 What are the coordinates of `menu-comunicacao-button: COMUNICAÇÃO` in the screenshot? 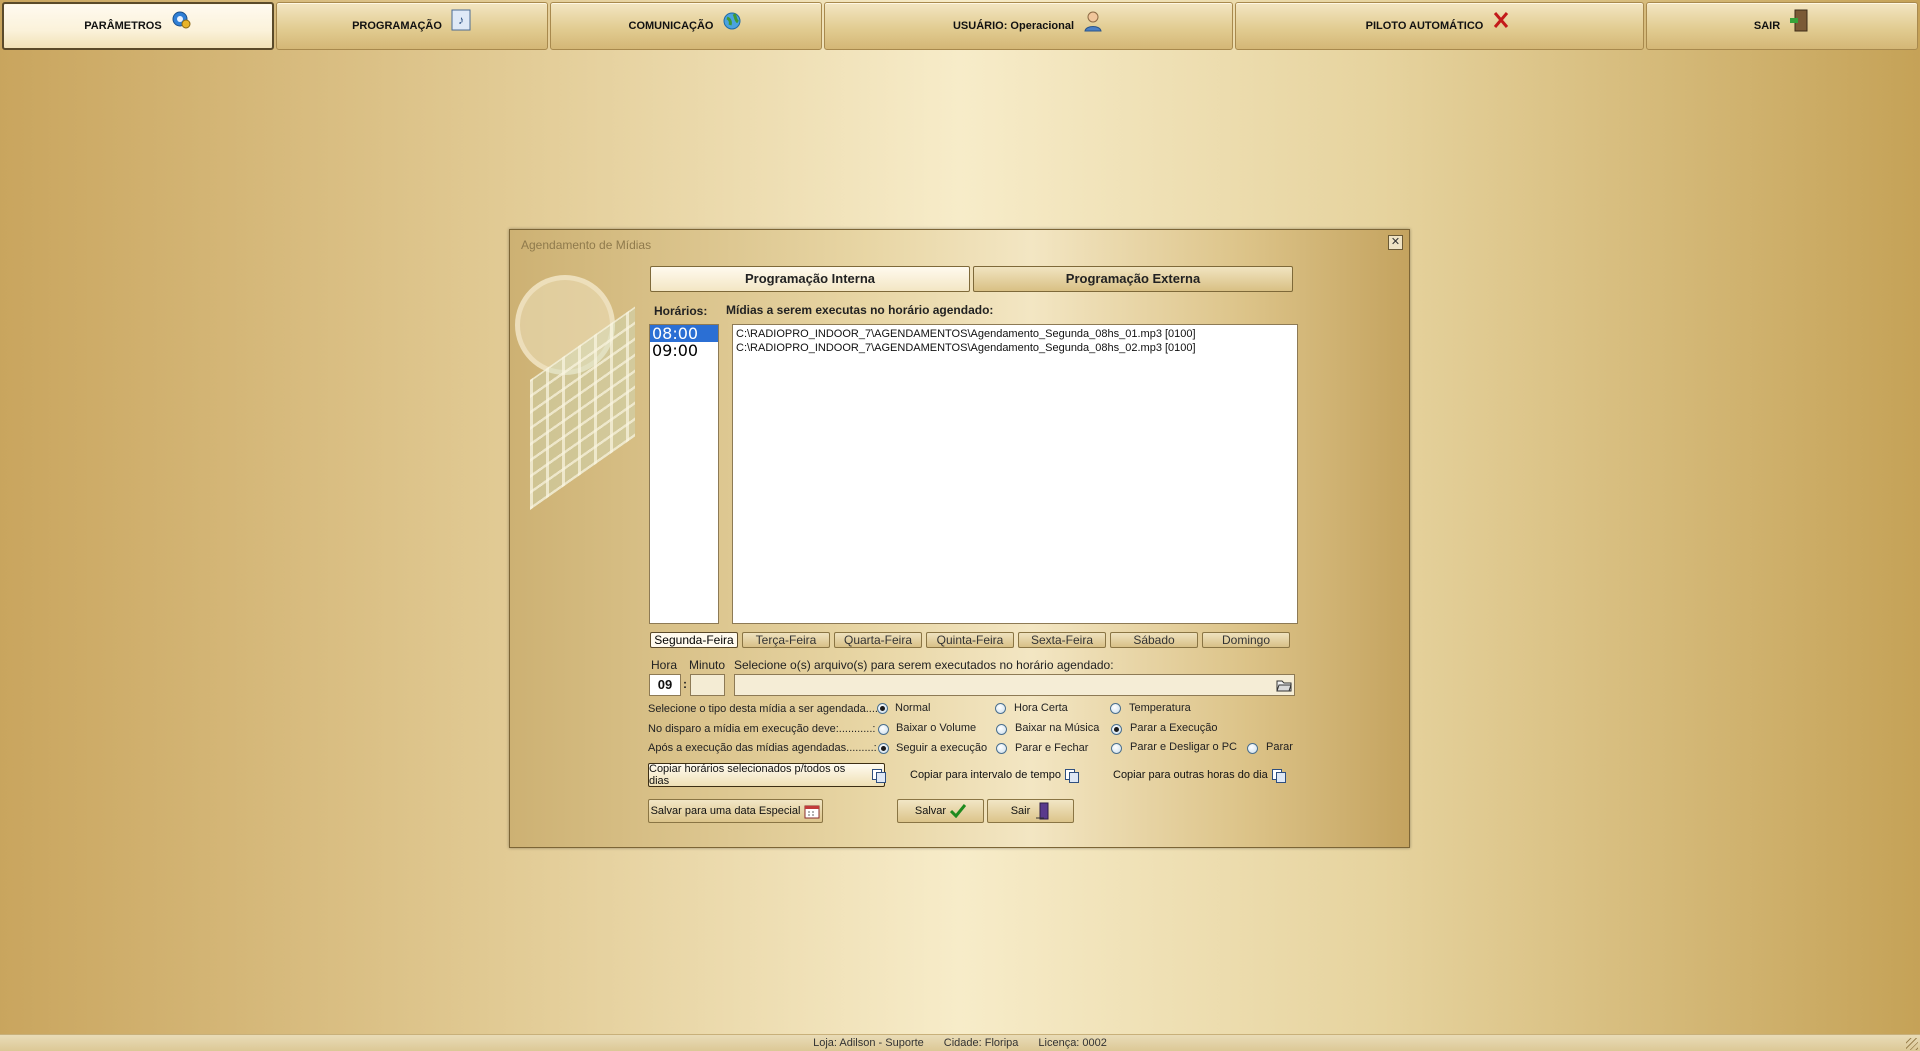 It's located at (686, 26).